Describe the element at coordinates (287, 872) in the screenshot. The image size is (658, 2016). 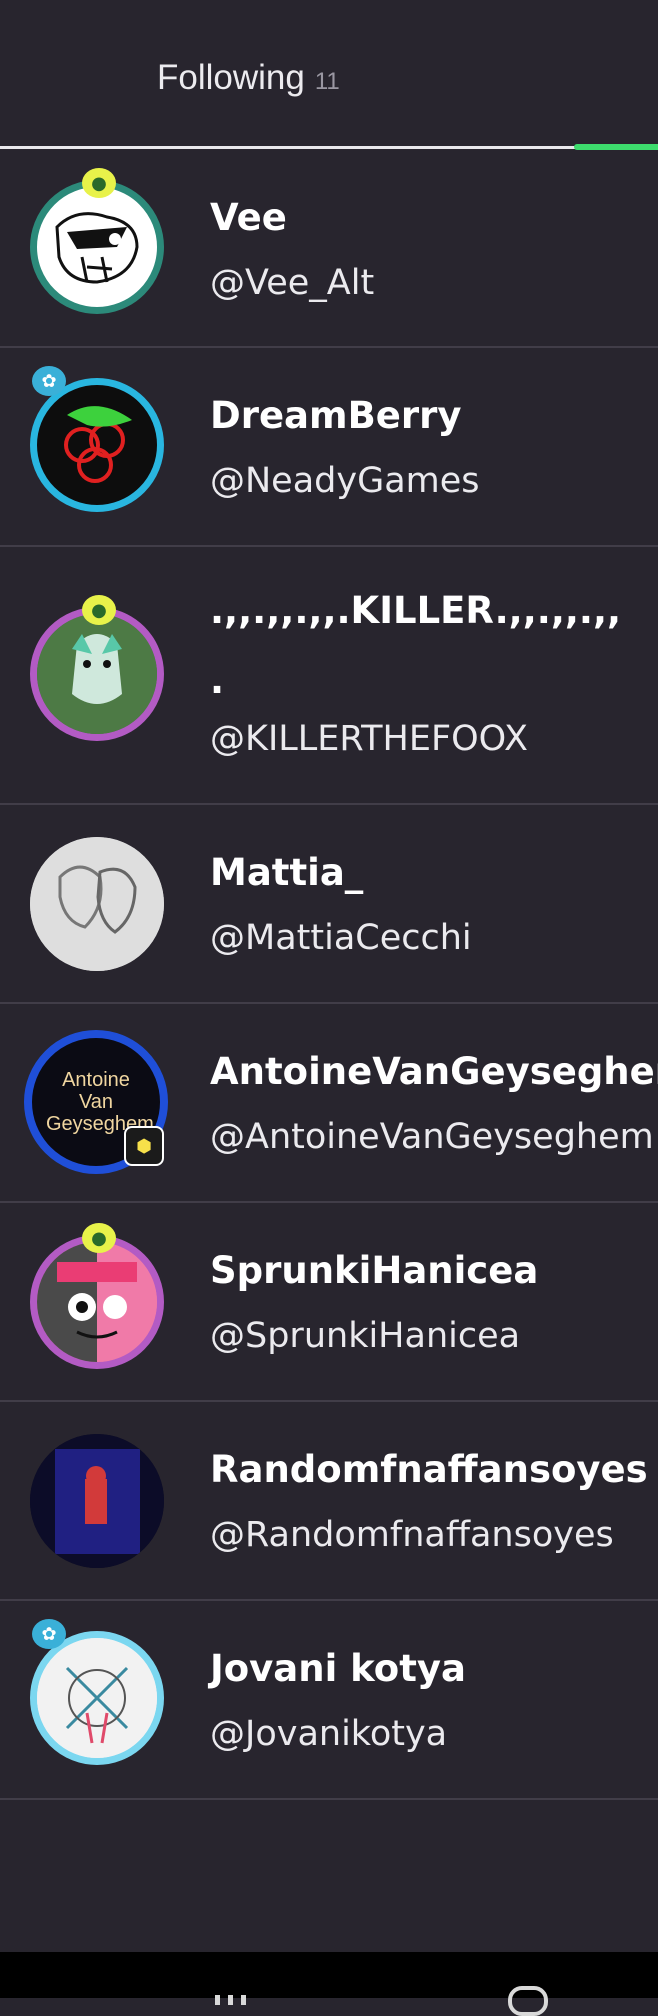
I see `display-name: Mattia_` at that location.